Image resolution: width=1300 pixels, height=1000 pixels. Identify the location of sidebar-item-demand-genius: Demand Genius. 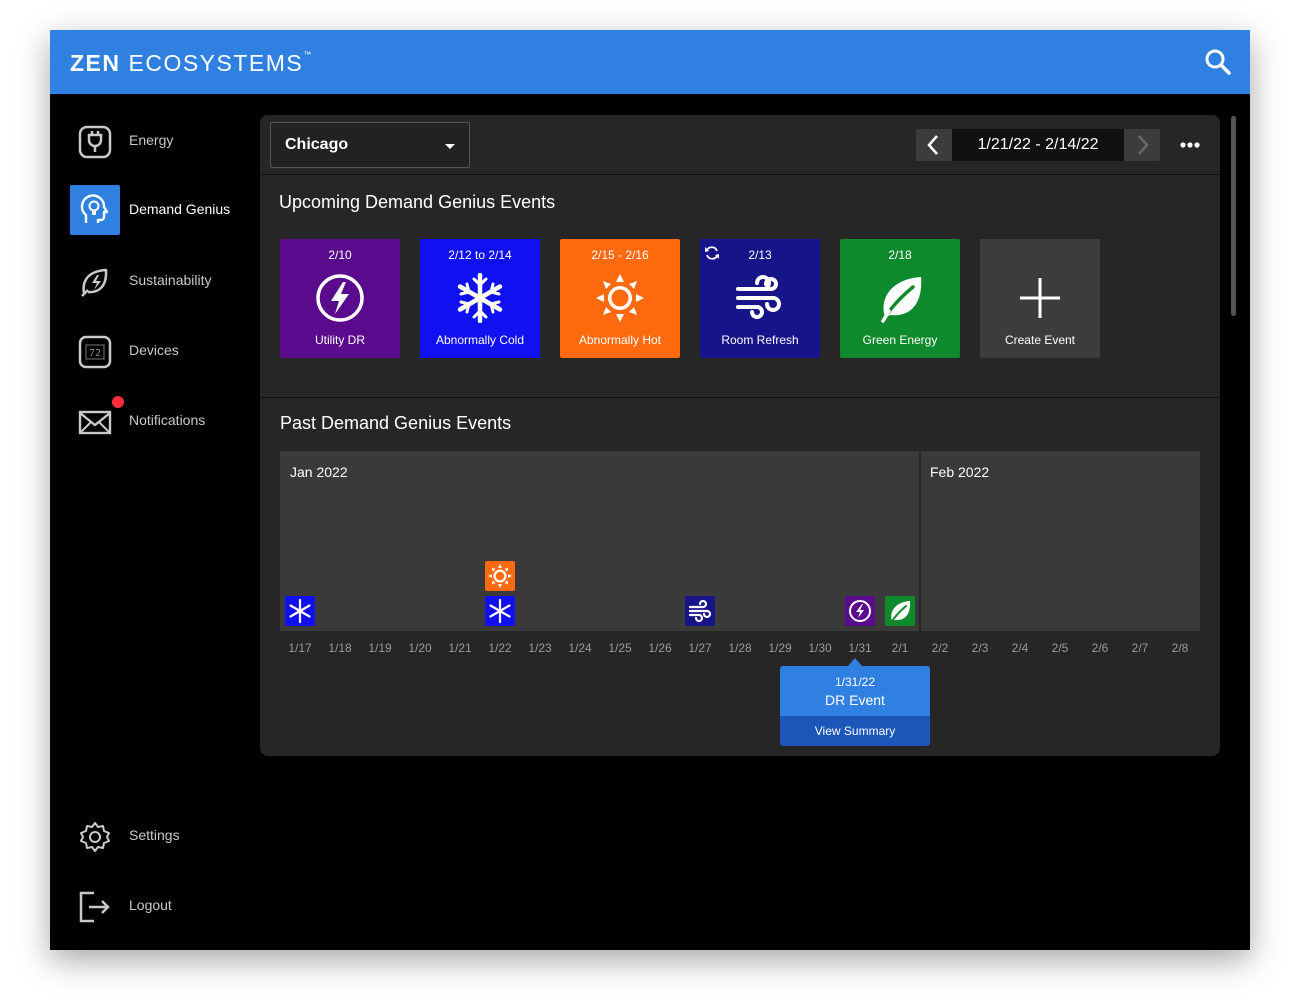
(160, 210).